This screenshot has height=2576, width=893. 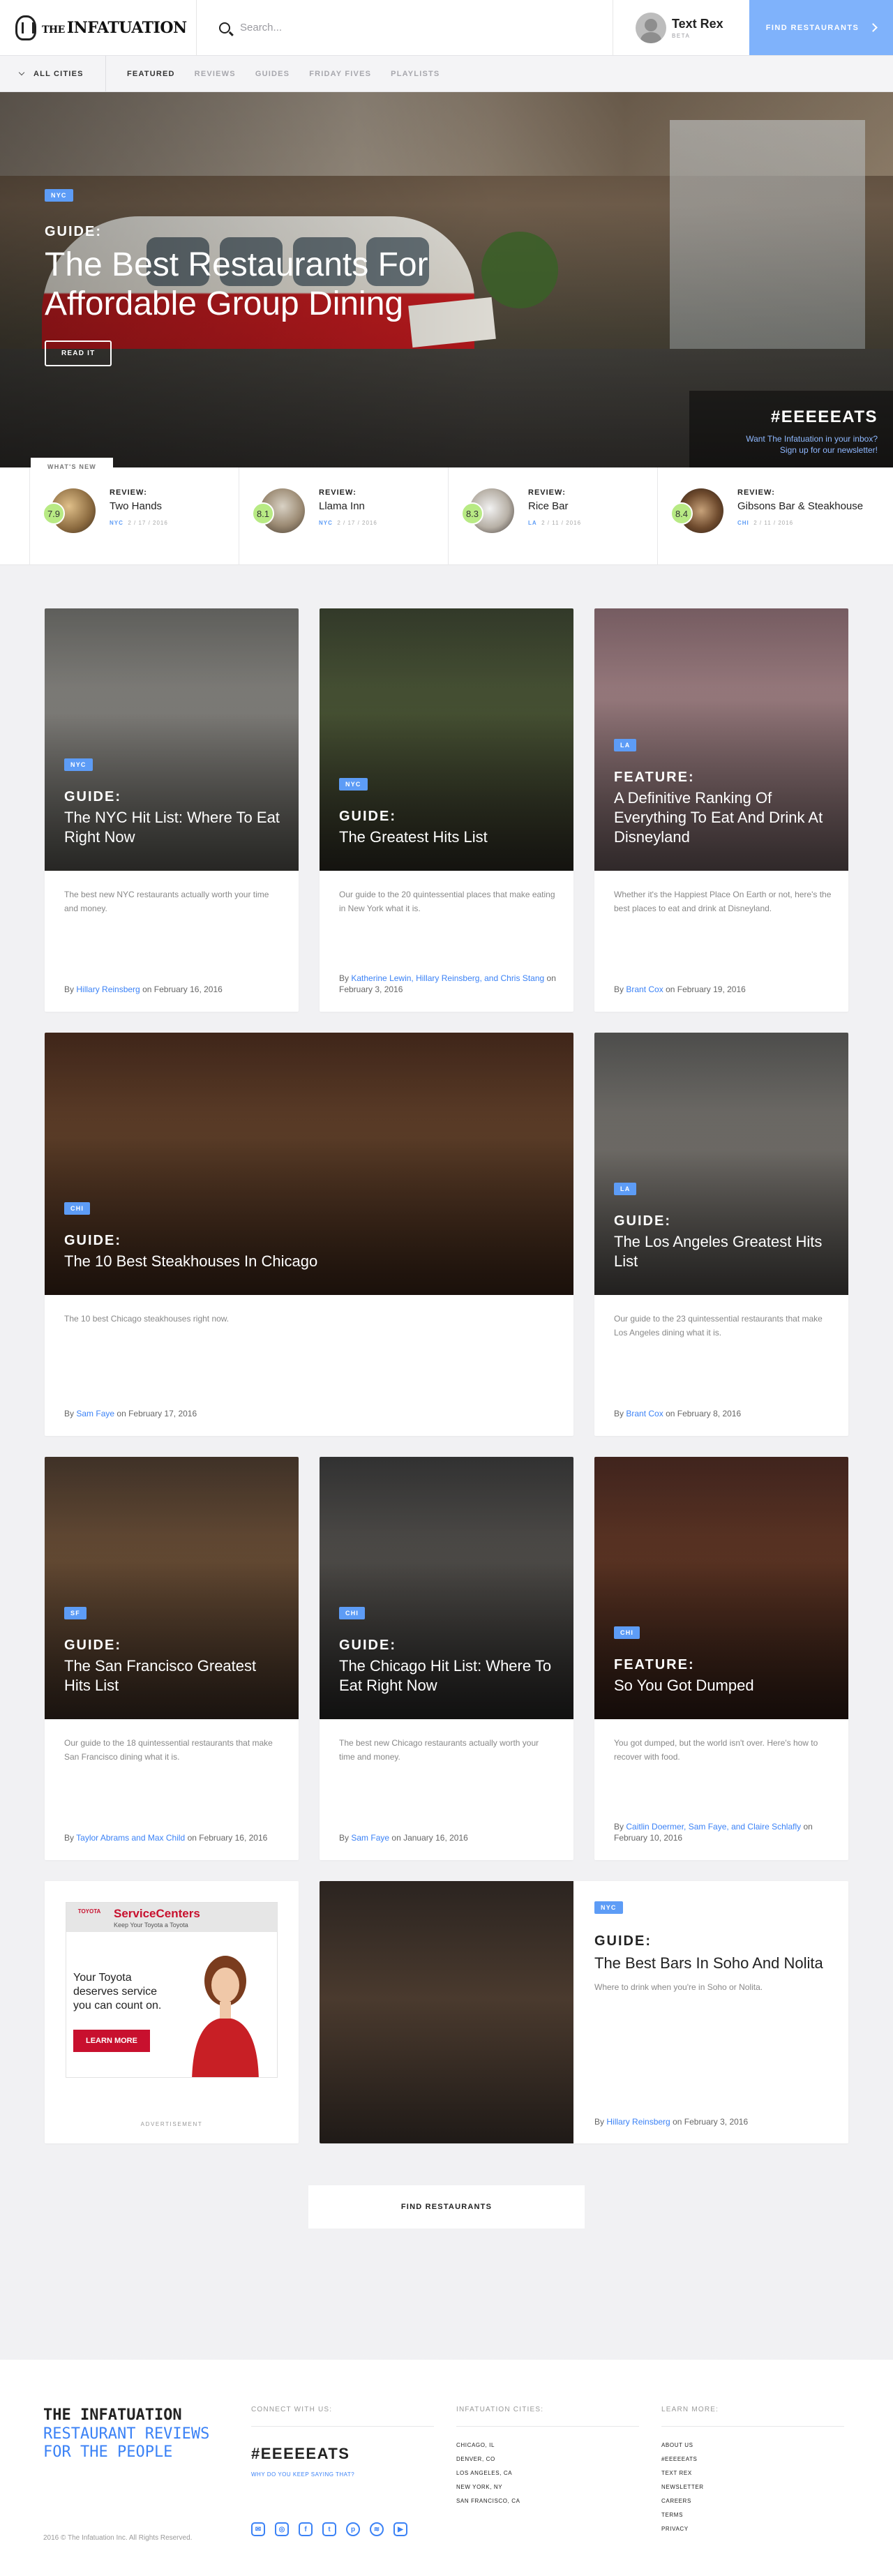 What do you see at coordinates (547, 2487) in the screenshot?
I see `city-link: NEW YORK, NY` at bounding box center [547, 2487].